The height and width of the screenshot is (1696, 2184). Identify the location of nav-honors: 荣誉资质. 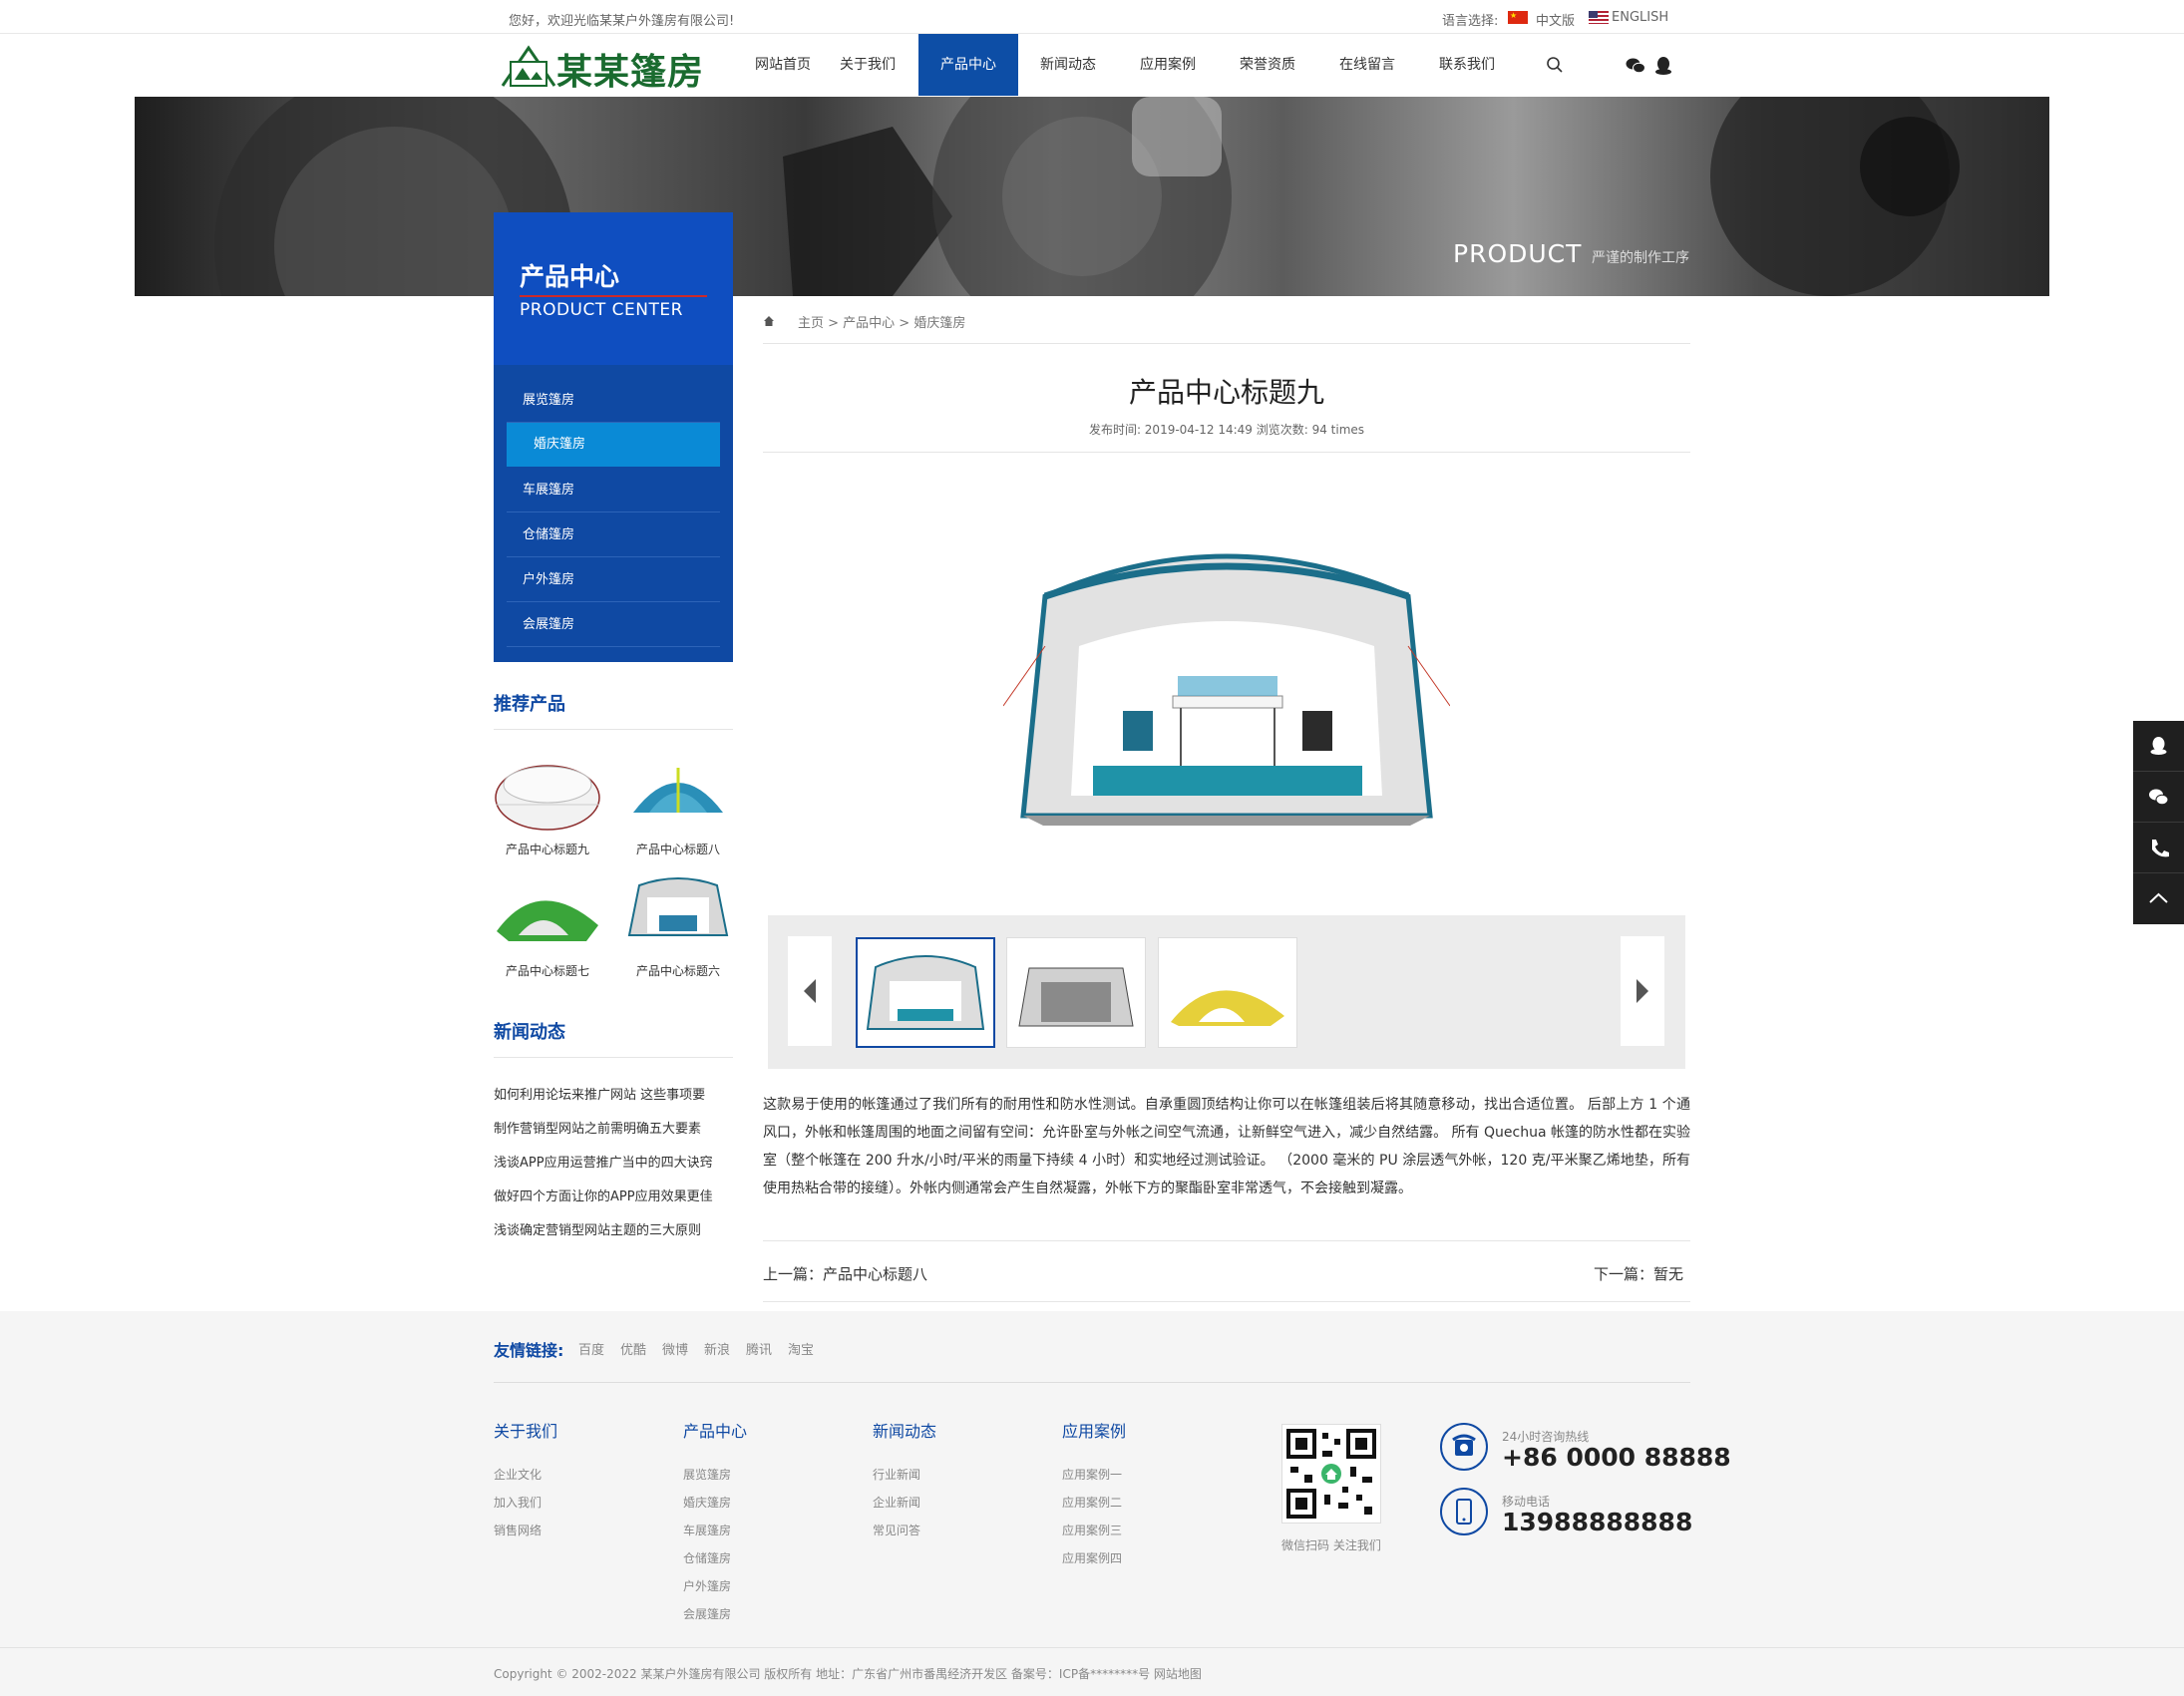
(1267, 65).